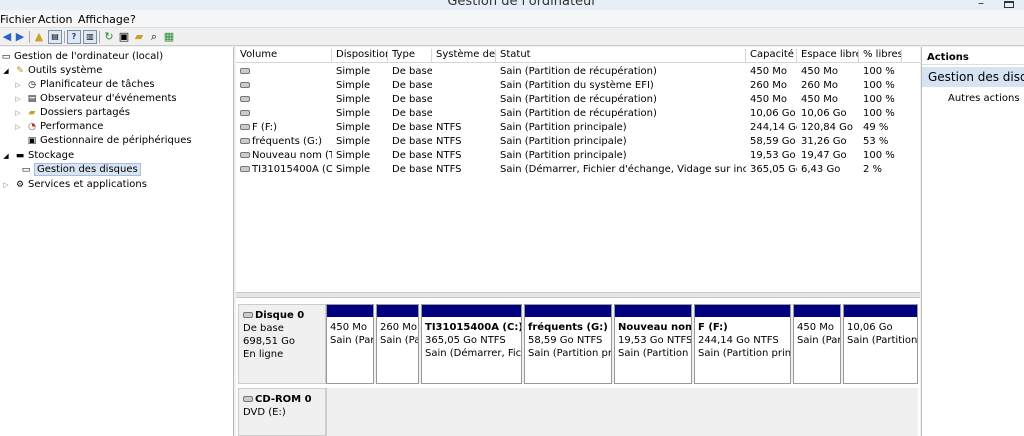  What do you see at coordinates (80, 170) in the screenshot?
I see `tree-item-disk-management: ▭ Gestion des disques` at bounding box center [80, 170].